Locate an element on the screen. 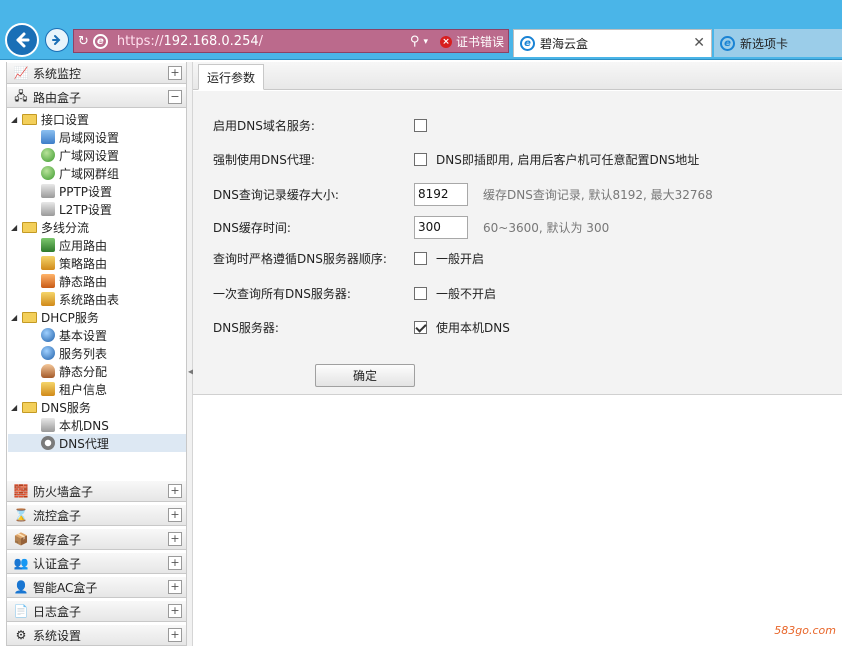 The image size is (842, 646). tree-item-dhcp-basic: 基本设置 is located at coordinates (74, 335).